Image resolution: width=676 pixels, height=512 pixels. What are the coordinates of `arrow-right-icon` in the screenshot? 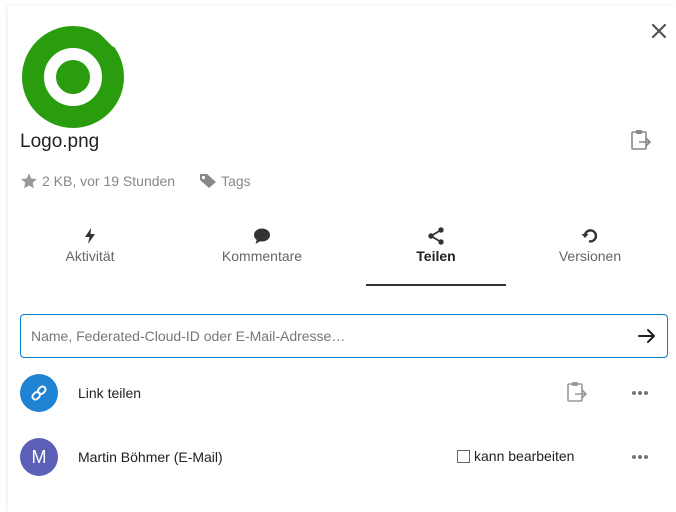 It's located at (647, 336).